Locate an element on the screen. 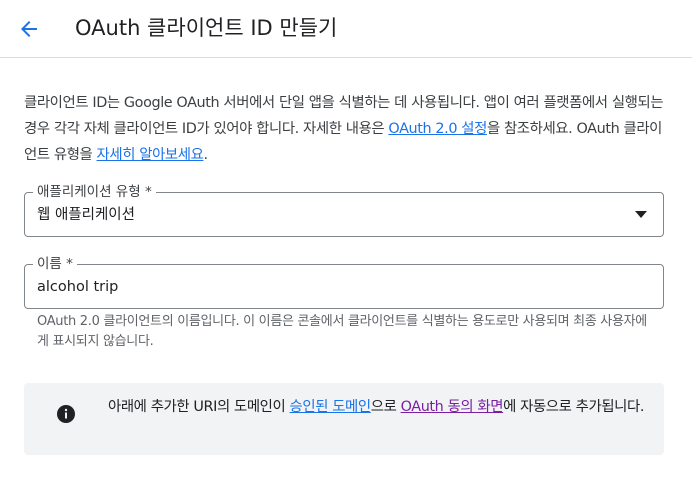 This screenshot has width=692, height=486. intro-text-part: . is located at coordinates (205, 155).